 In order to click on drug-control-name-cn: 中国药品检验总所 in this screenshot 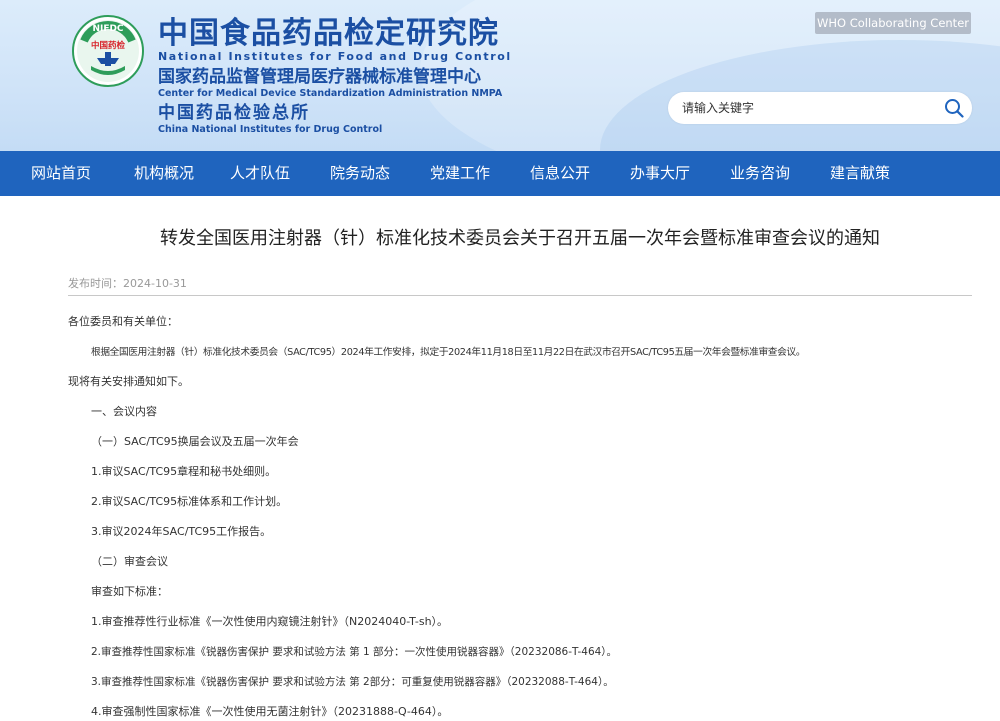, I will do `click(234, 113)`.